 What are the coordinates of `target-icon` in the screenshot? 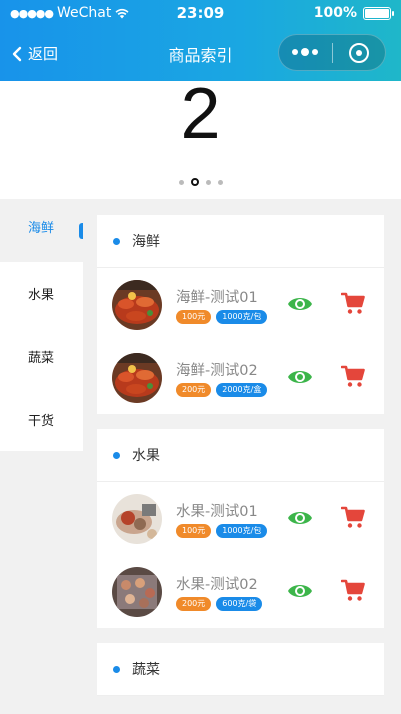 It's located at (358, 52).